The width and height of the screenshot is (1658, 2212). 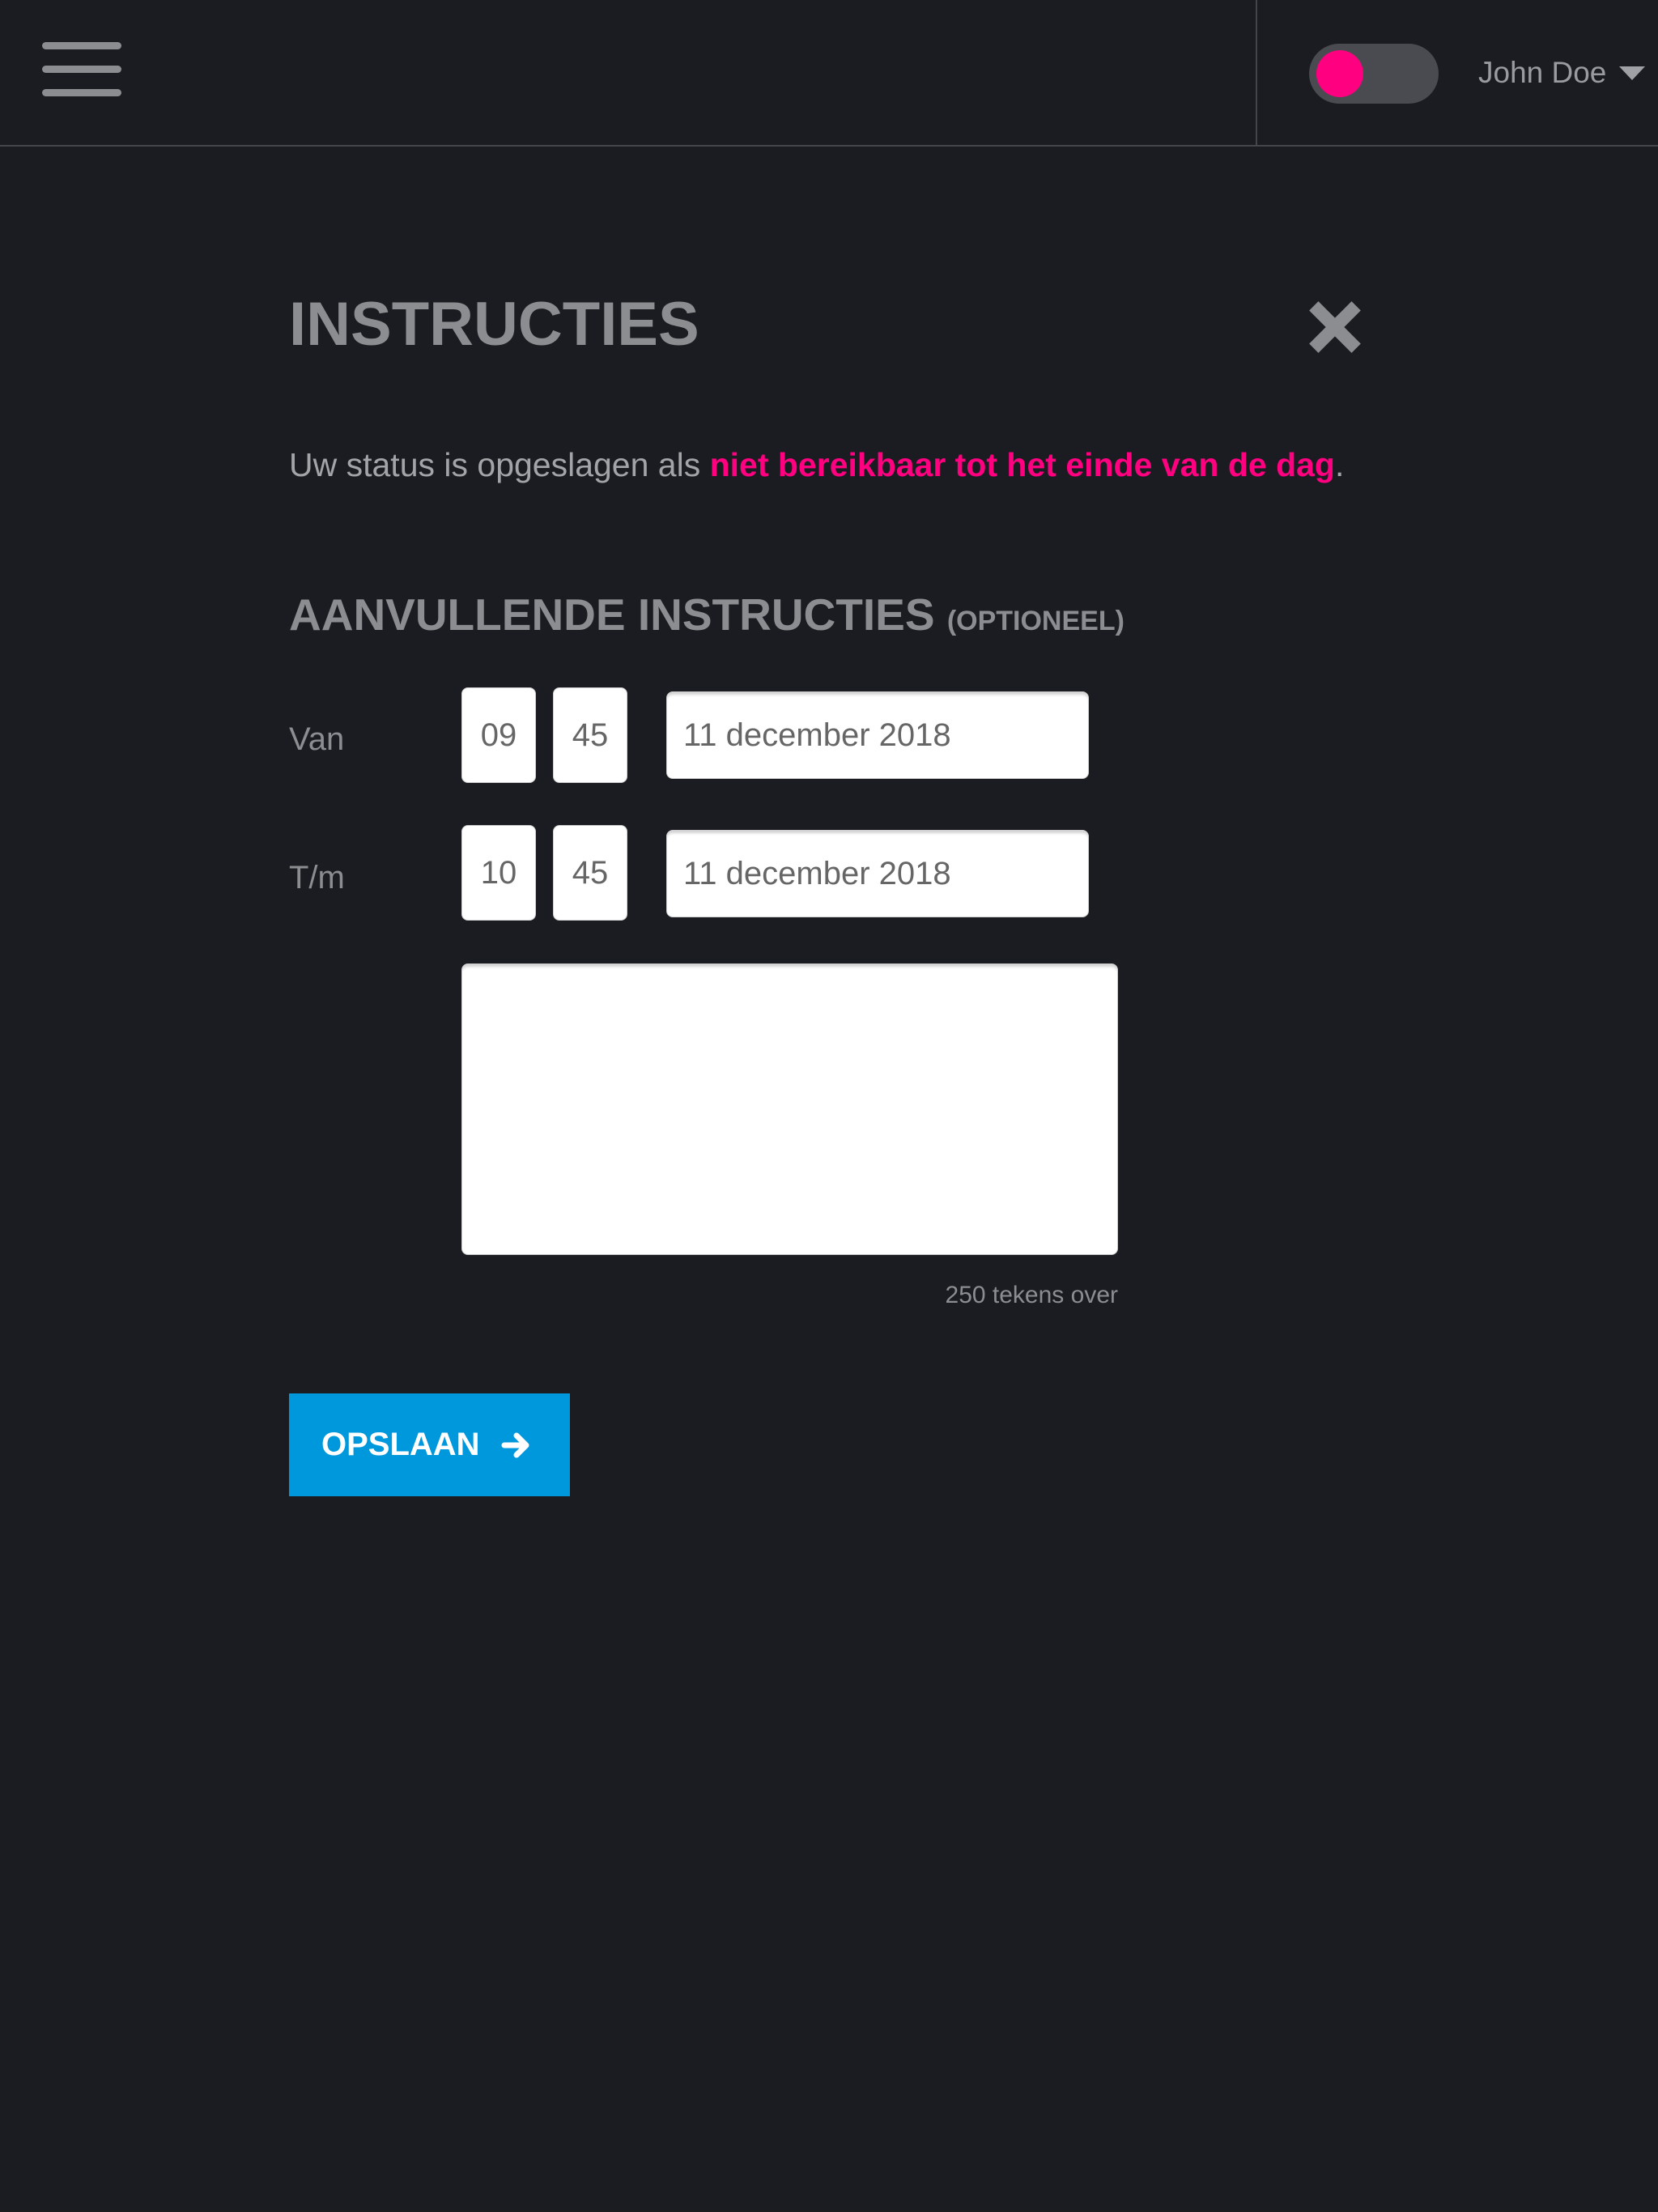 What do you see at coordinates (1374, 74) in the screenshot?
I see `status-toggle` at bounding box center [1374, 74].